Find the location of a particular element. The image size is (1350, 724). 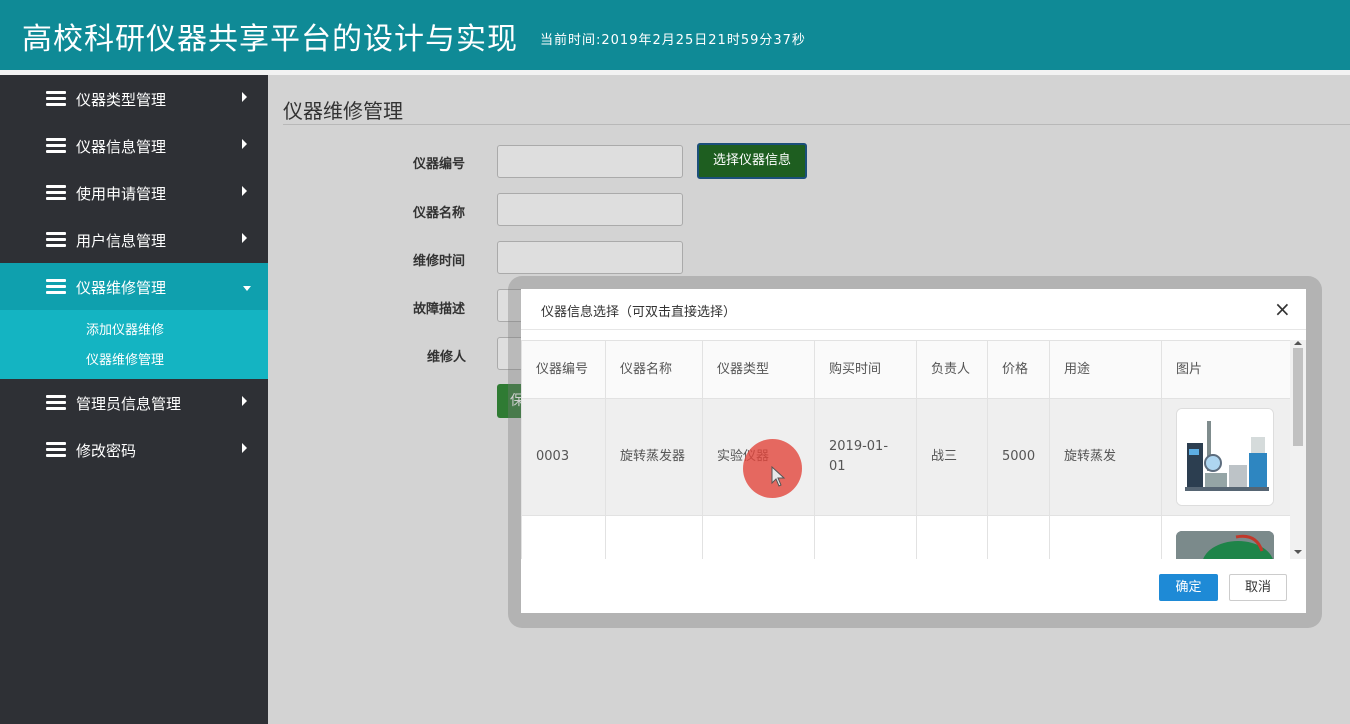

sidebar-item-device-info: 仪器信息管理 is located at coordinates (134, 145).